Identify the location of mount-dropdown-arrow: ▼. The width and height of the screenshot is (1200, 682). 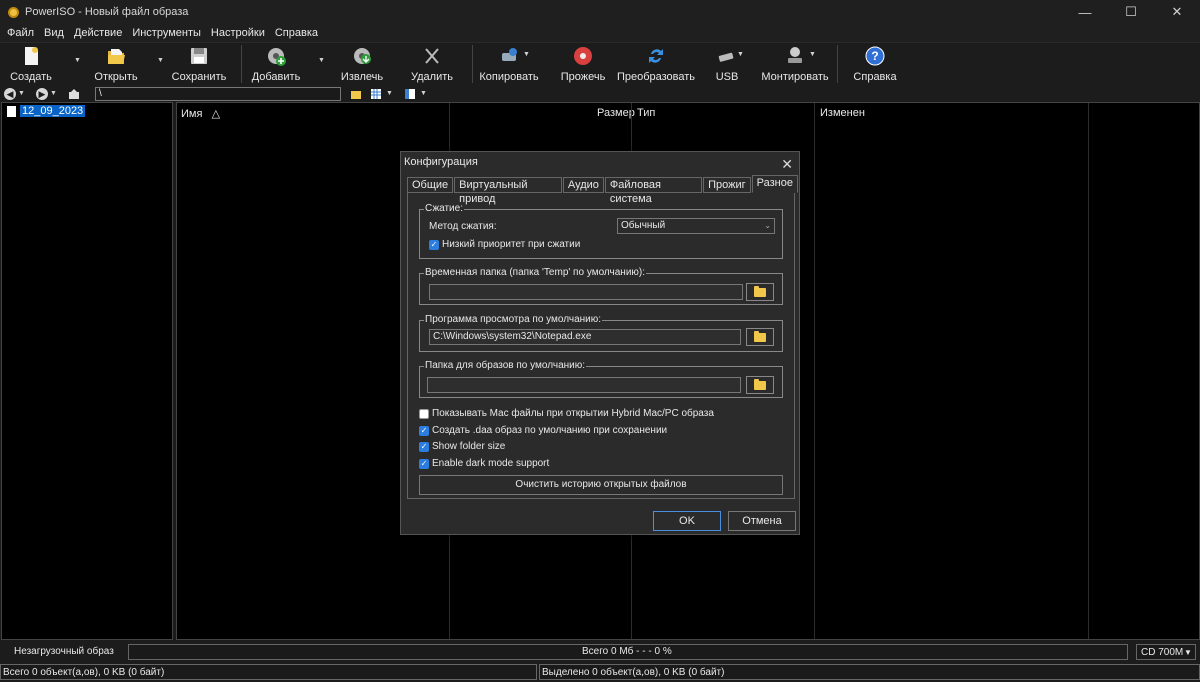
(812, 54).